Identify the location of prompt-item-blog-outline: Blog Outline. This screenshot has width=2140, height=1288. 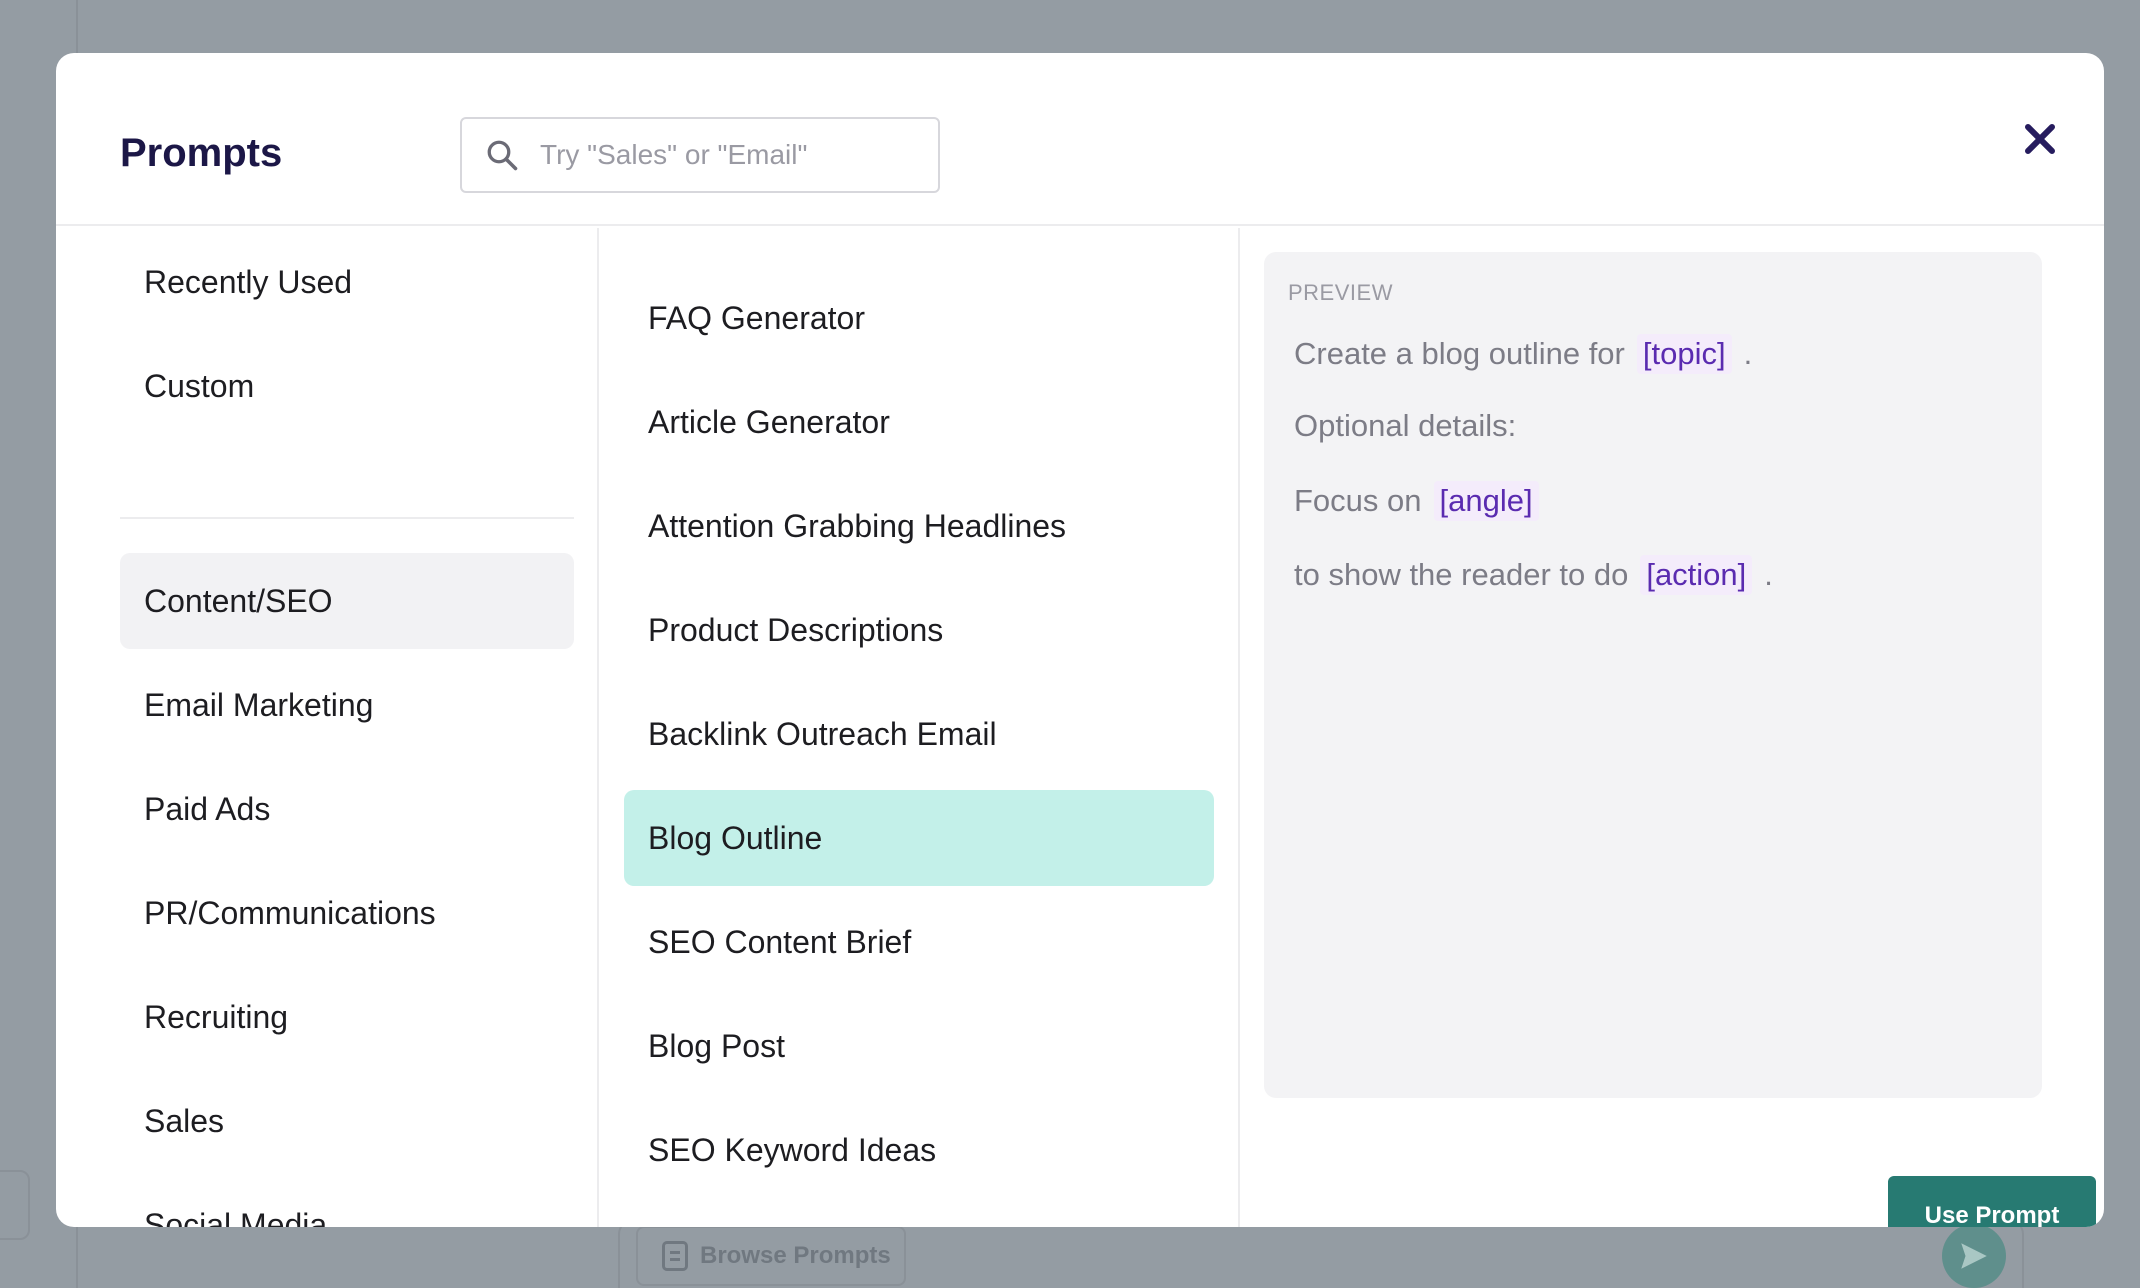
(919, 838).